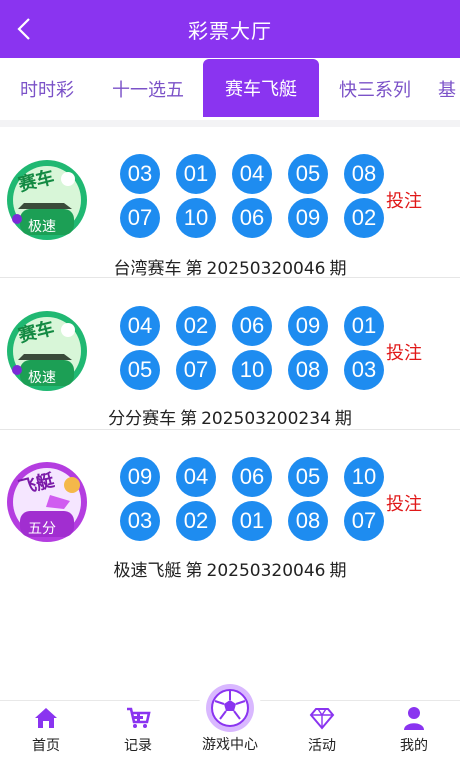 The height and width of the screenshot is (761, 460). What do you see at coordinates (322, 733) in the screenshot?
I see `nav-activity: 活动` at bounding box center [322, 733].